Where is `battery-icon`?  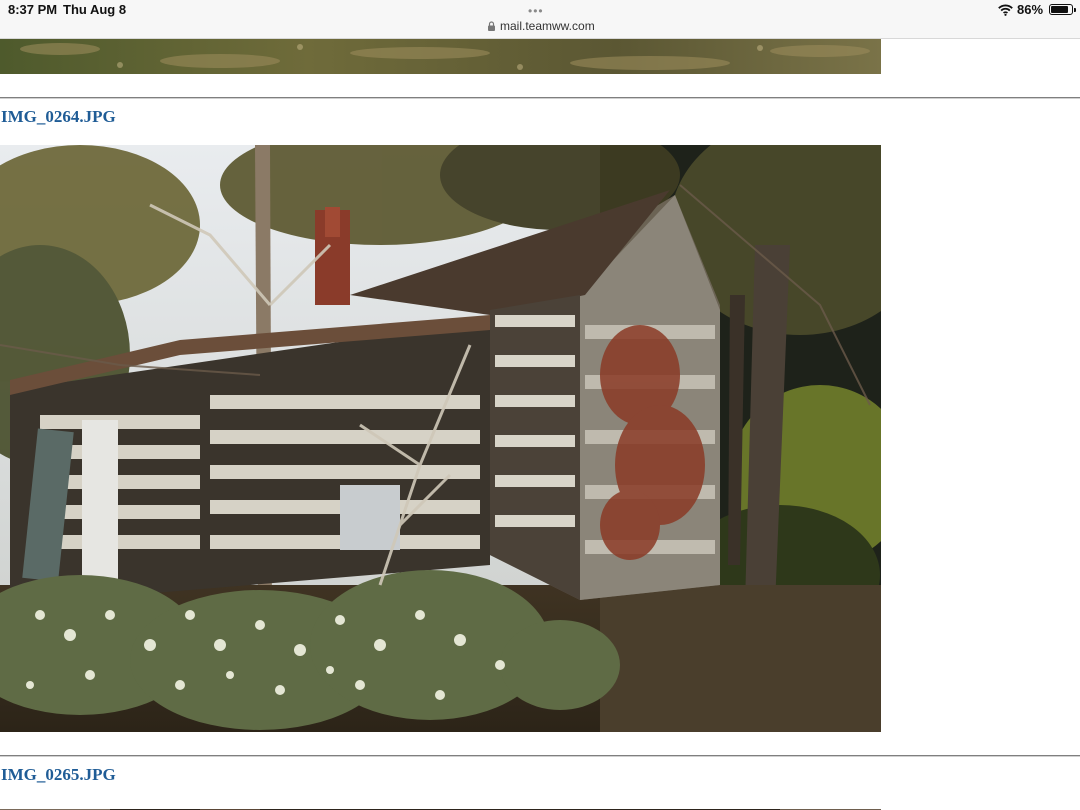
battery-icon is located at coordinates (1062, 9).